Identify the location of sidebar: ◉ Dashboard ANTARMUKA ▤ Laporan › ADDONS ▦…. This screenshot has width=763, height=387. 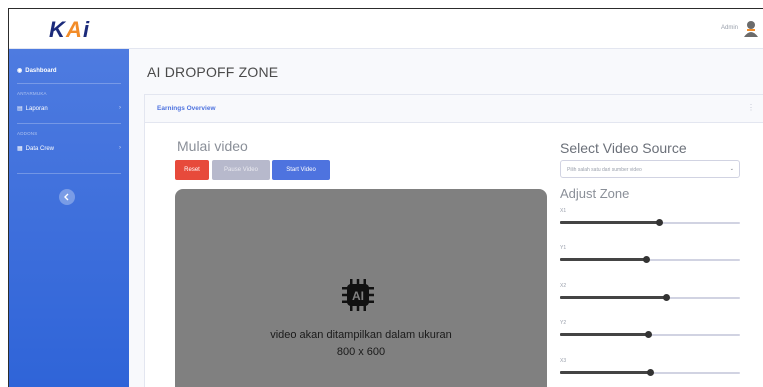
(69, 218).